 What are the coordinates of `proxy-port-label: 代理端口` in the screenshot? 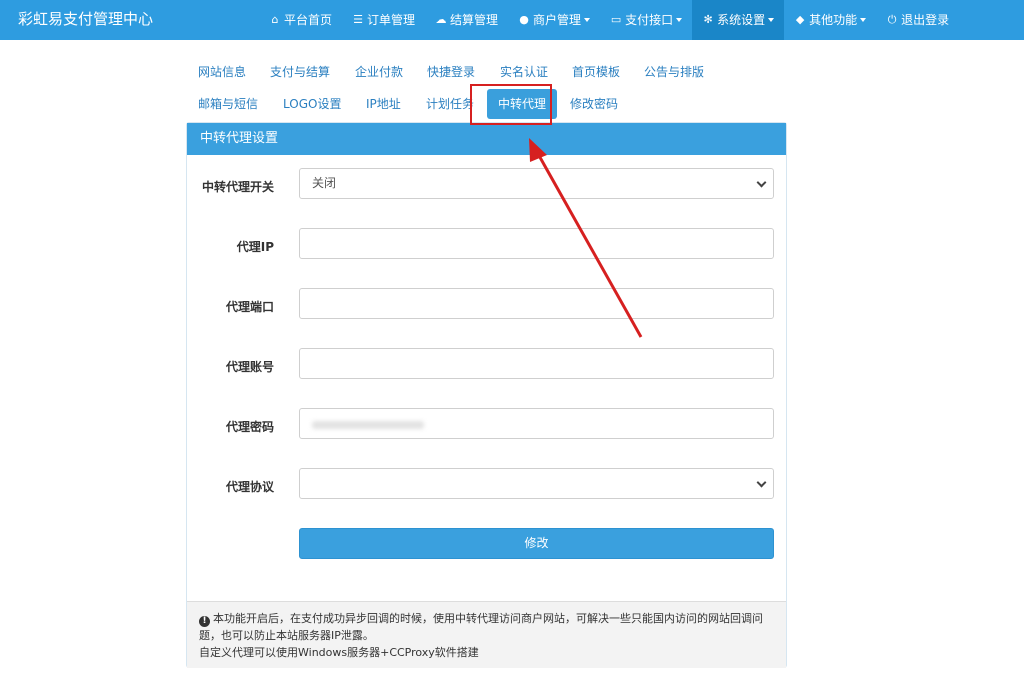 It's located at (249, 307).